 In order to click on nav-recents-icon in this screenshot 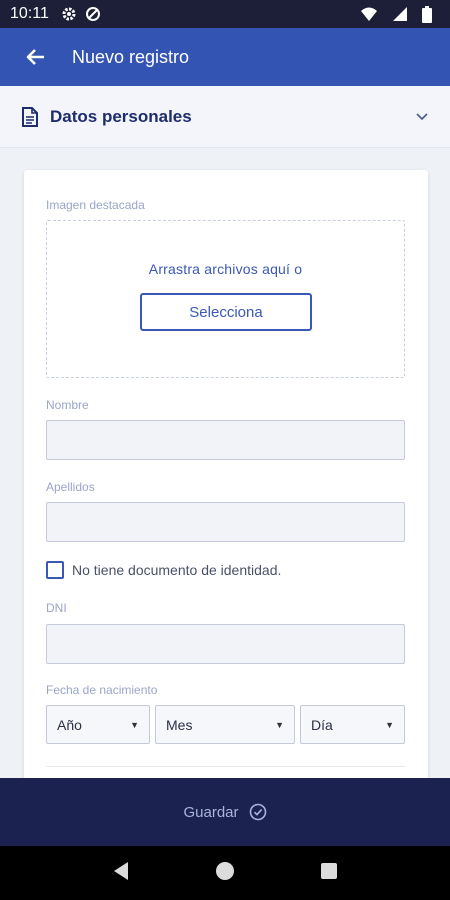, I will do `click(329, 873)`.